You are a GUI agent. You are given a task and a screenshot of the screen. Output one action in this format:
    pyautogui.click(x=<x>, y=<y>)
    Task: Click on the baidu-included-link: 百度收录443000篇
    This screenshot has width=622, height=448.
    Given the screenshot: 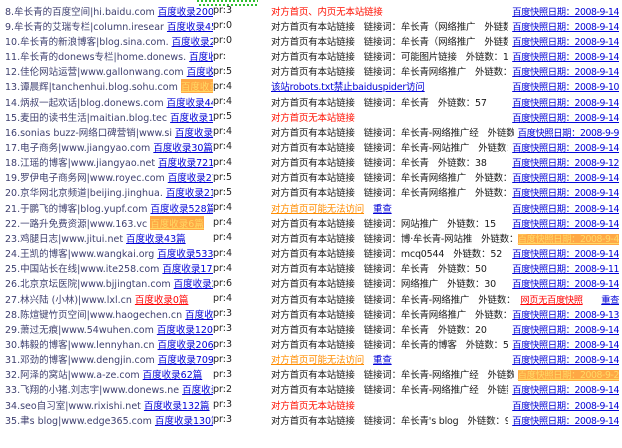 What is the action you would take?
    pyautogui.click(x=190, y=102)
    